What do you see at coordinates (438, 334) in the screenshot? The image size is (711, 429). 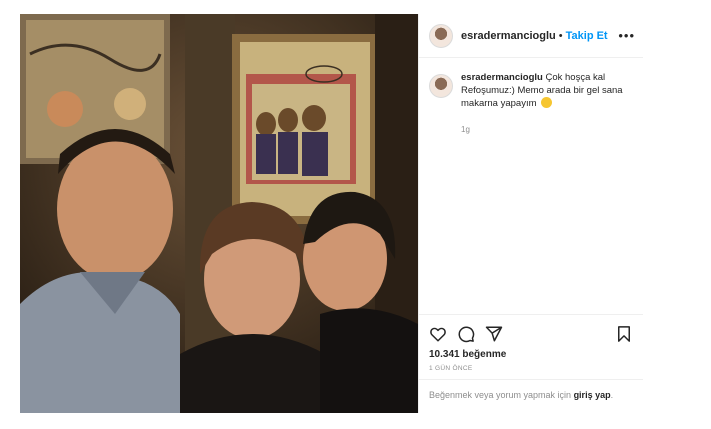 I see `heart-icon` at bounding box center [438, 334].